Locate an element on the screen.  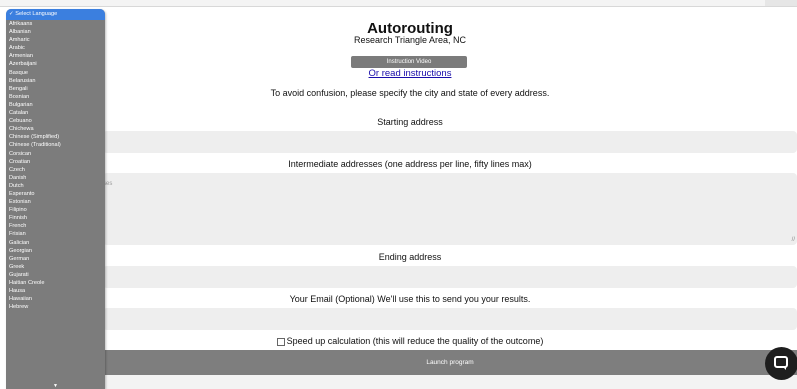
language-option: Gujarati is located at coordinates (55, 275).